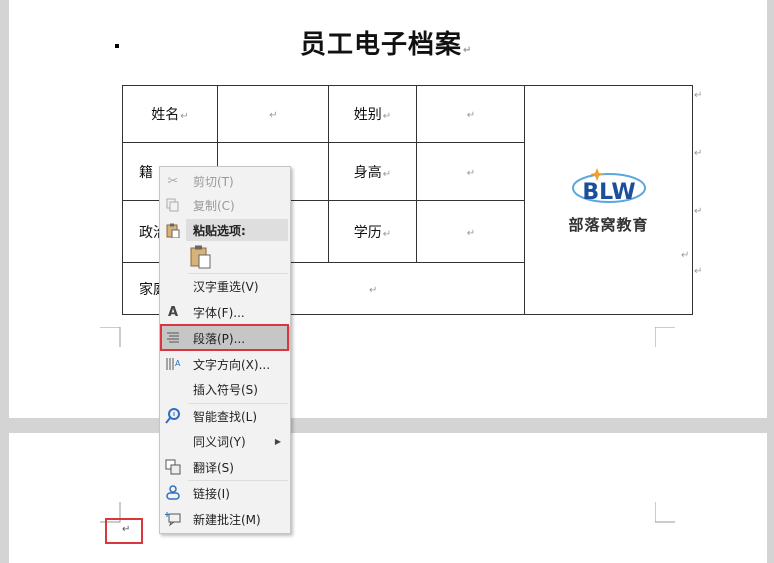  Describe the element at coordinates (173, 230) in the screenshot. I see `clipboard-icon` at that location.